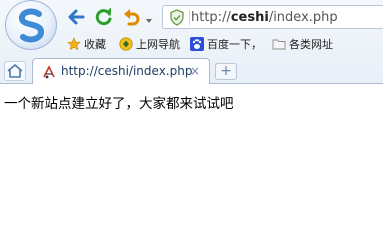 This screenshot has height=243, width=383. What do you see at coordinates (311, 44) in the screenshot?
I see `bookmark-label: 各类网址` at bounding box center [311, 44].